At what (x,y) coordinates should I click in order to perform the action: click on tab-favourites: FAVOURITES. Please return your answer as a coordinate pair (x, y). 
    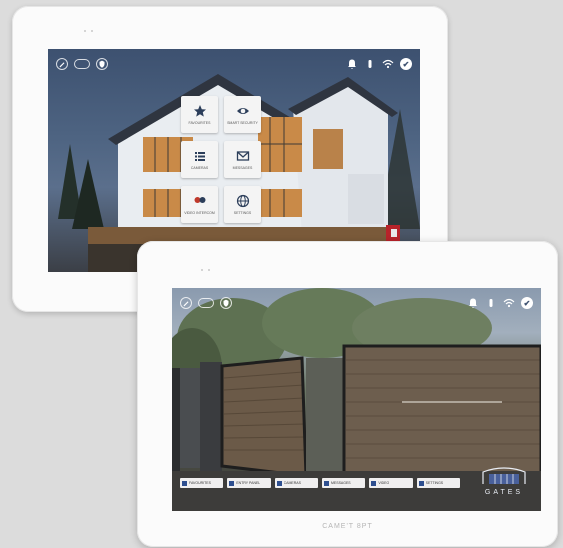
    Looking at the image, I should click on (202, 483).